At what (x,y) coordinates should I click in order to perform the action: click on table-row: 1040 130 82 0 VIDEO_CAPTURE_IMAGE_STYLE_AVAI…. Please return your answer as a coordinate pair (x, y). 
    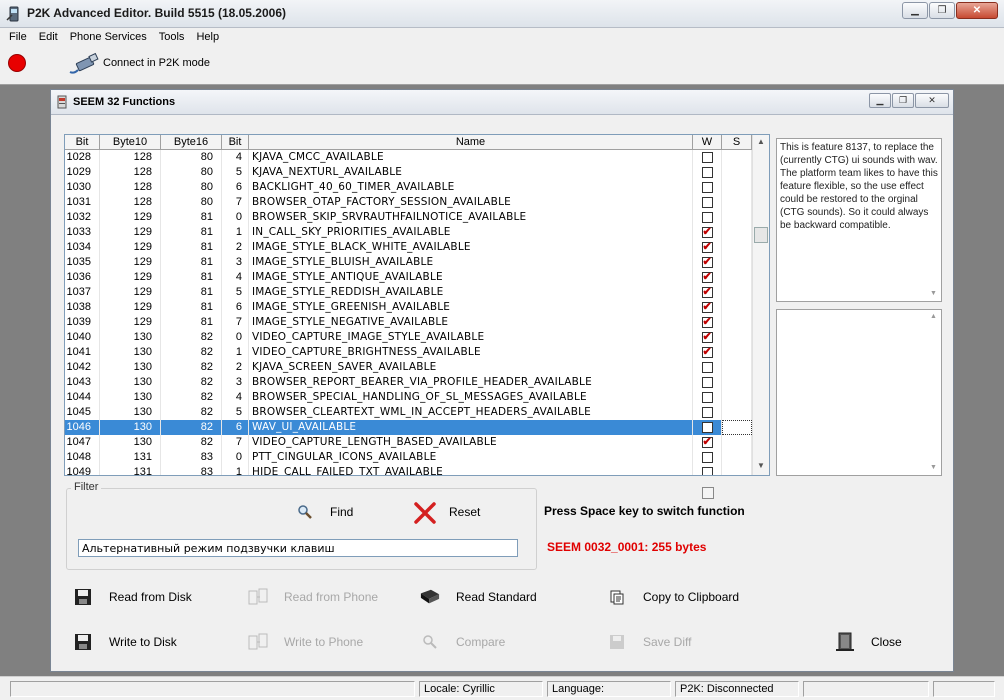
    Looking at the image, I should click on (409, 337).